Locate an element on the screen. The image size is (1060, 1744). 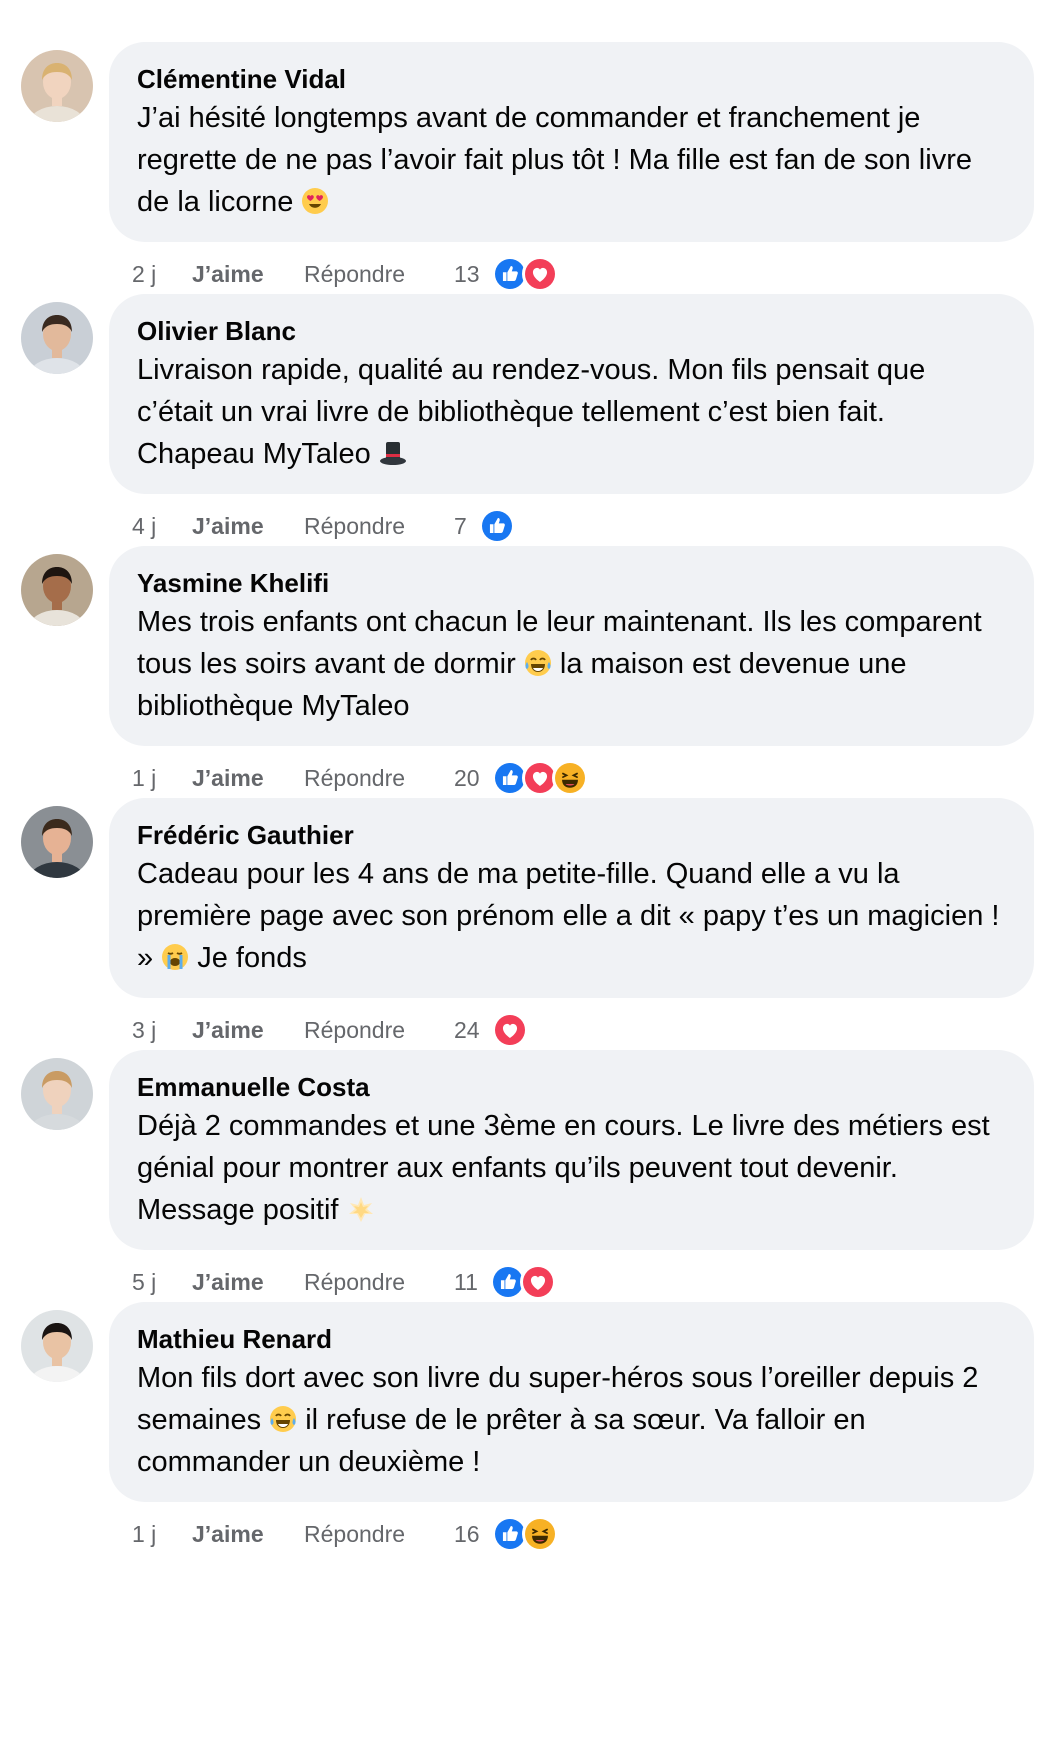
reaction-count: 7 is located at coordinates (460, 526).